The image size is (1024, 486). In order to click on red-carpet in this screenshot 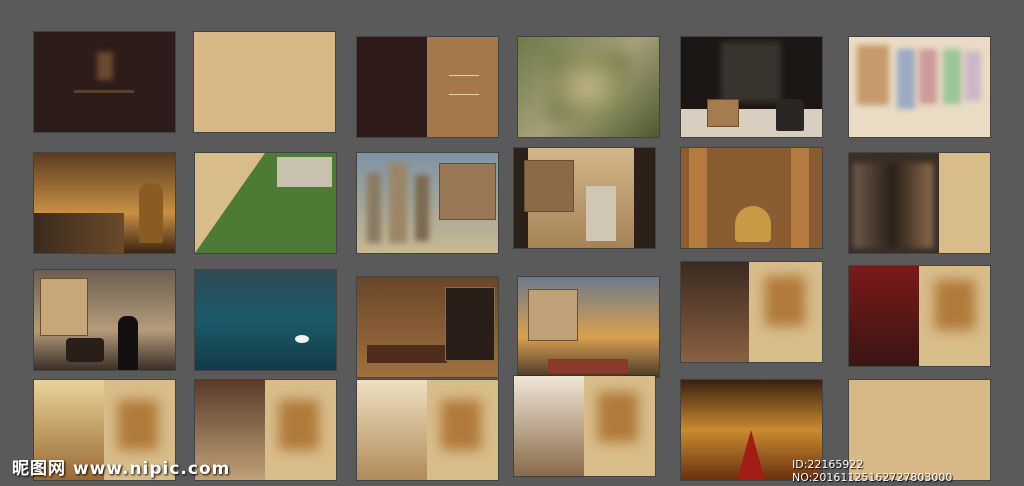, I will do `click(751, 455)`.